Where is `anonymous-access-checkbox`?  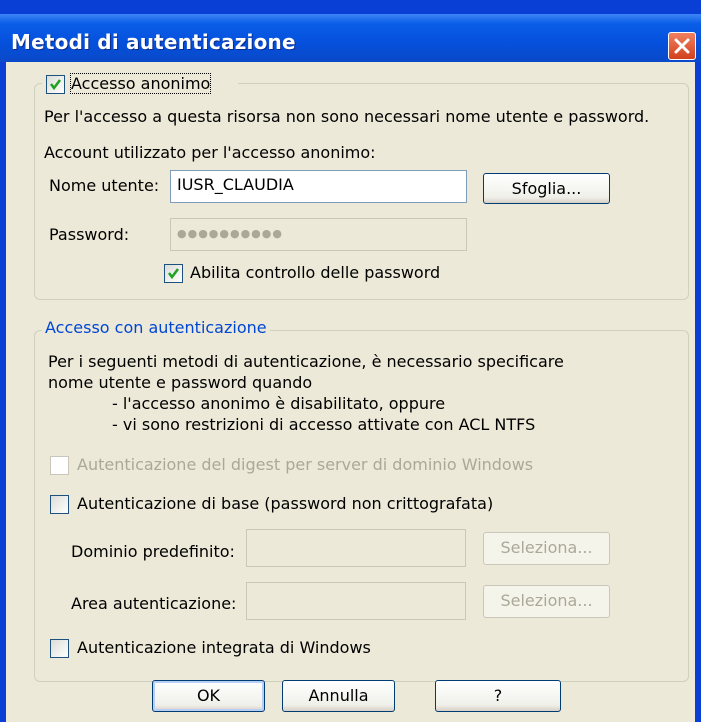 anonymous-access-checkbox is located at coordinates (55, 84).